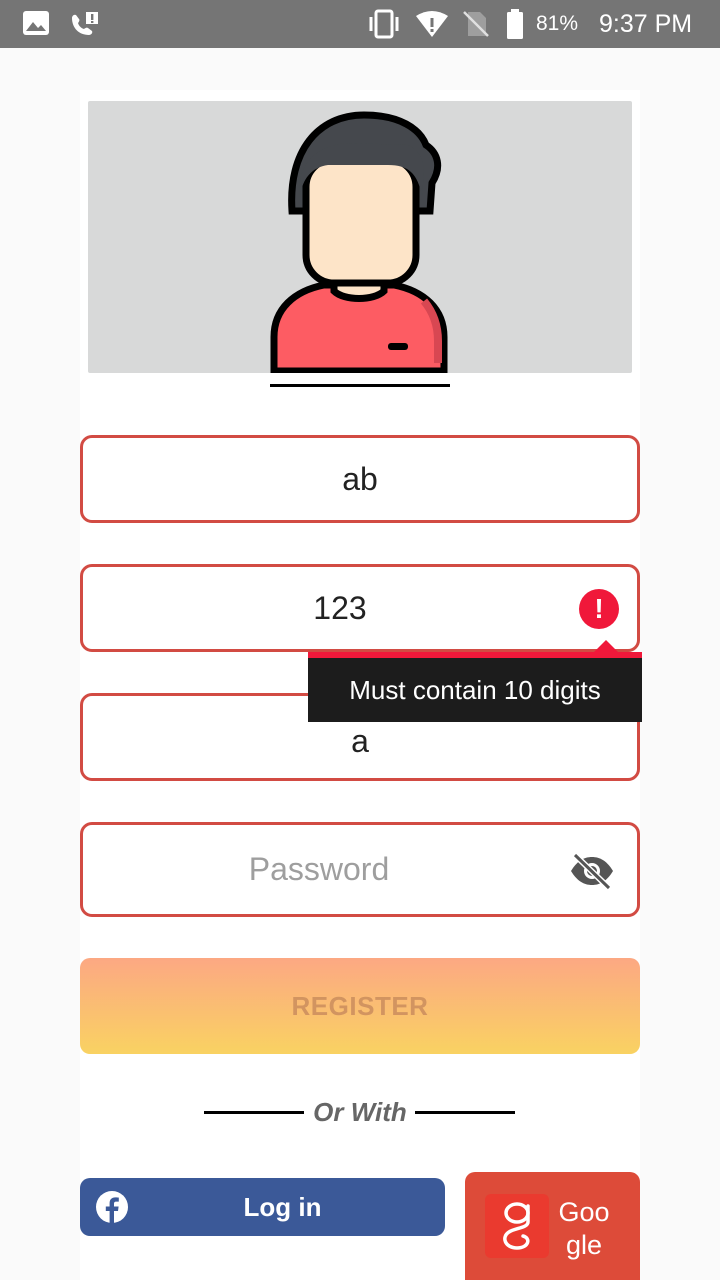 The image size is (720, 1280). What do you see at coordinates (360, 1112) in the screenshot?
I see `or-with-label: Or With` at bounding box center [360, 1112].